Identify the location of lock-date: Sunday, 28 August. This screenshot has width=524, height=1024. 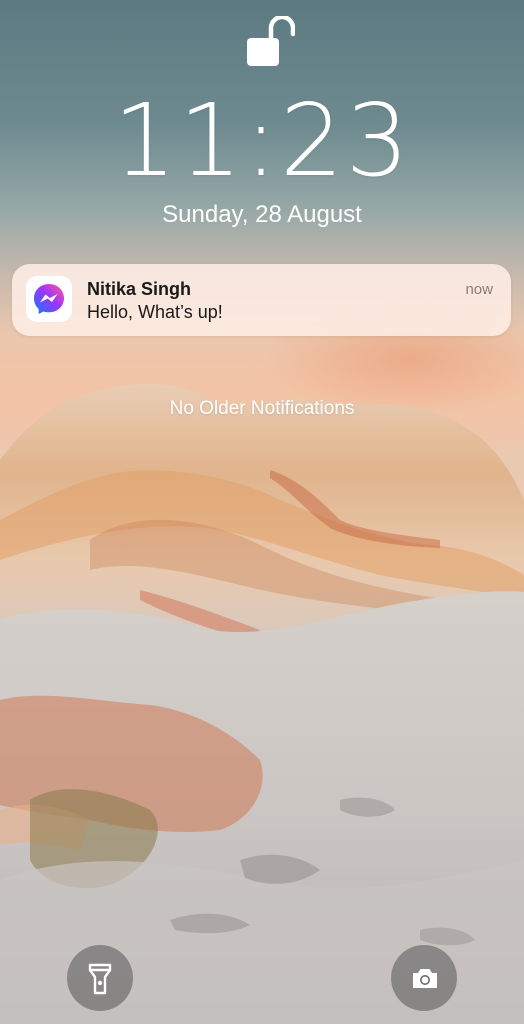
(262, 214).